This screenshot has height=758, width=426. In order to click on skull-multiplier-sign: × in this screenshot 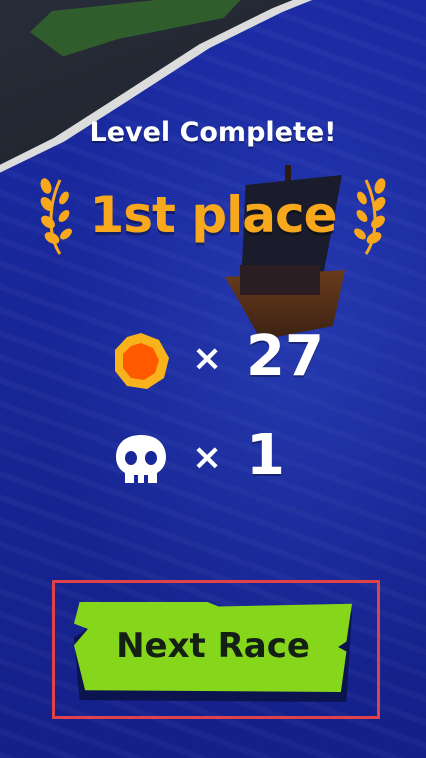, I will do `click(207, 457)`.